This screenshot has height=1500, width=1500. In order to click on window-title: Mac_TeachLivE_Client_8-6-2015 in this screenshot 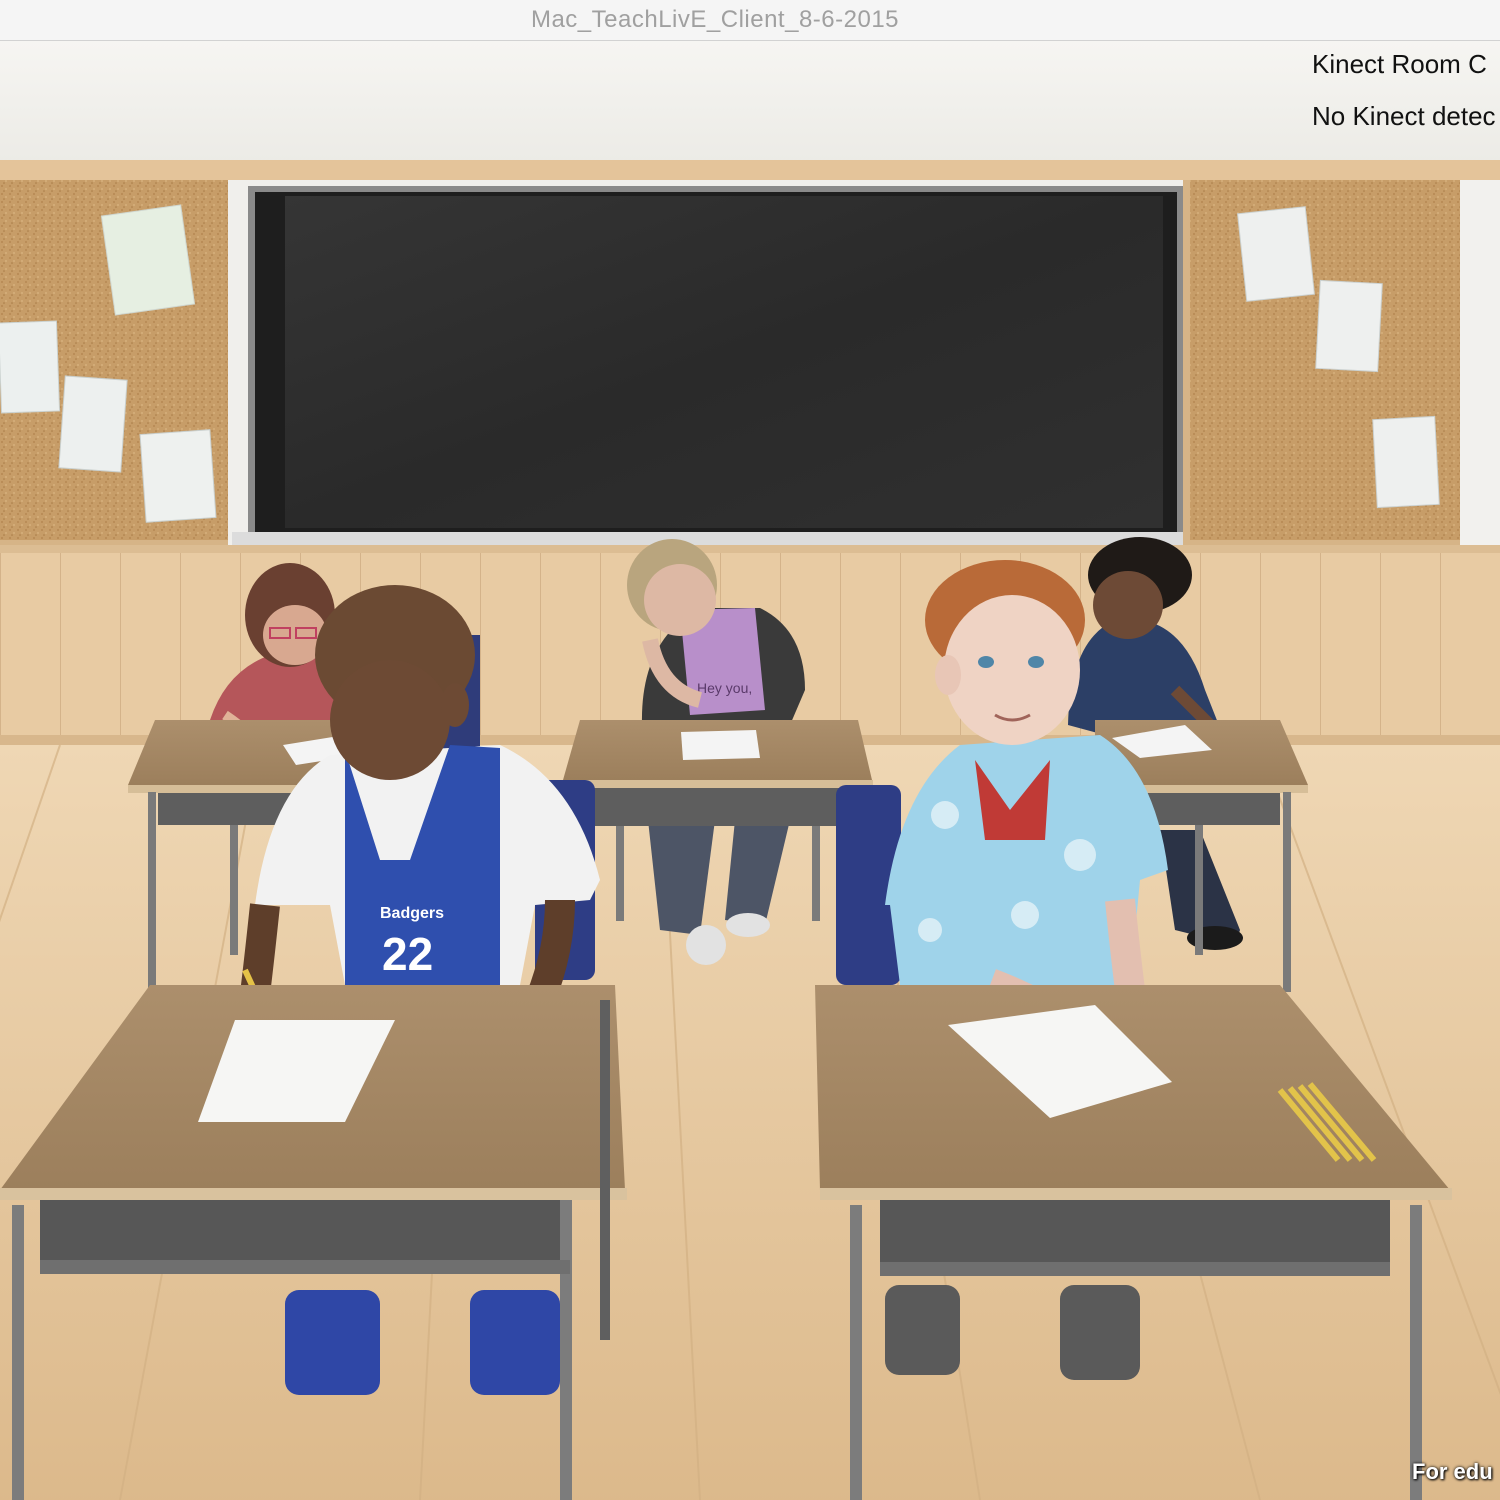, I will do `click(715, 19)`.